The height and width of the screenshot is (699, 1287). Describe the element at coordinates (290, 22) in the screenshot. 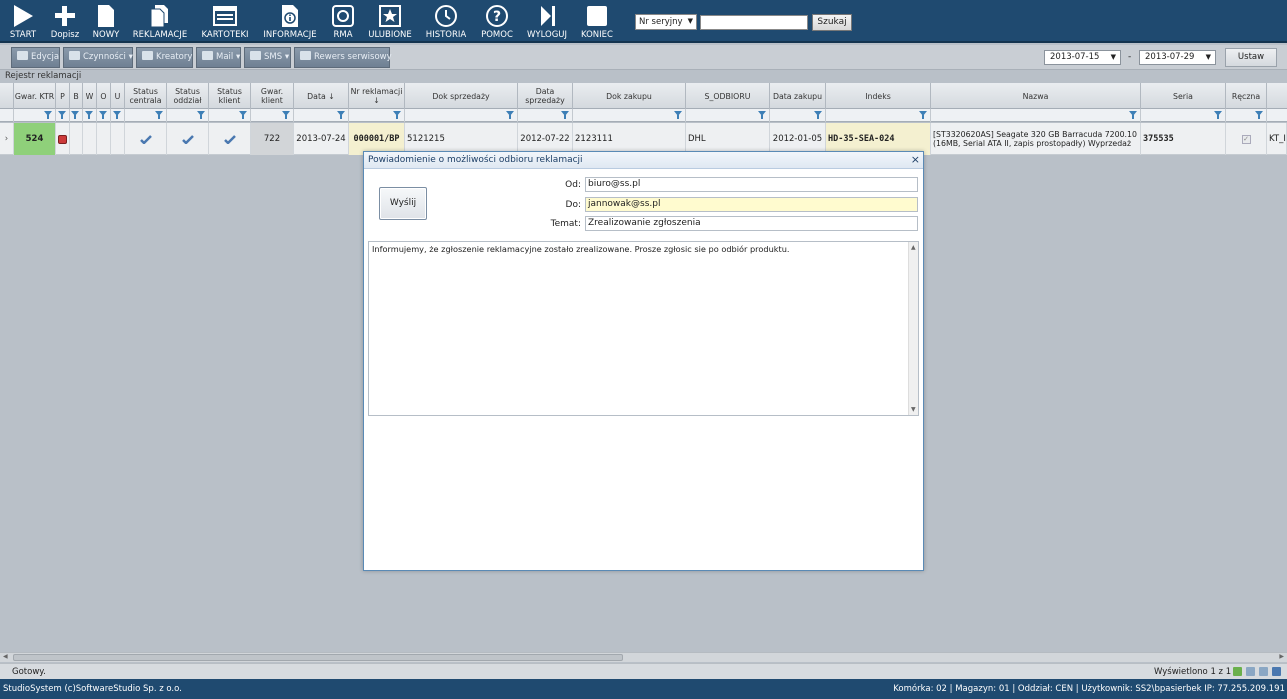

I see `informacje-button: INFORMACJE` at that location.